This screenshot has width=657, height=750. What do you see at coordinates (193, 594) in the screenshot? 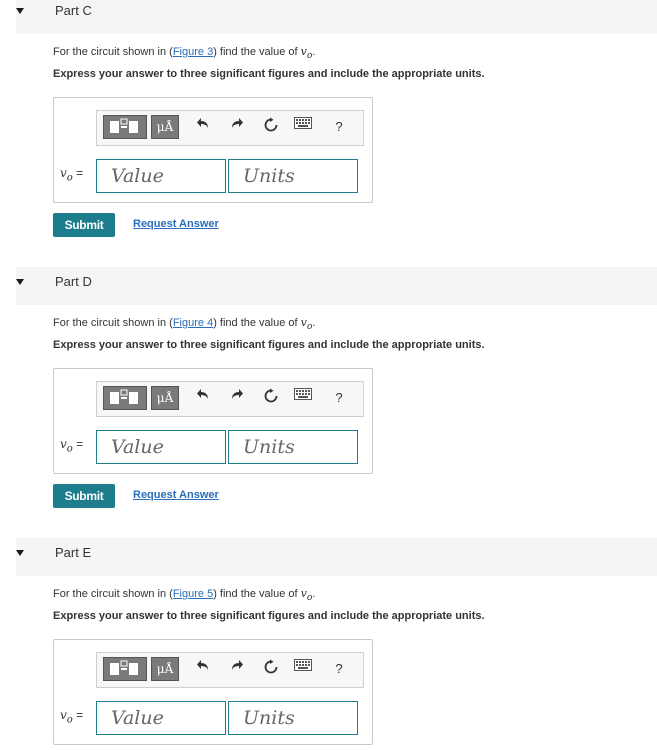
I see `figure-link: Figure 5` at bounding box center [193, 594].